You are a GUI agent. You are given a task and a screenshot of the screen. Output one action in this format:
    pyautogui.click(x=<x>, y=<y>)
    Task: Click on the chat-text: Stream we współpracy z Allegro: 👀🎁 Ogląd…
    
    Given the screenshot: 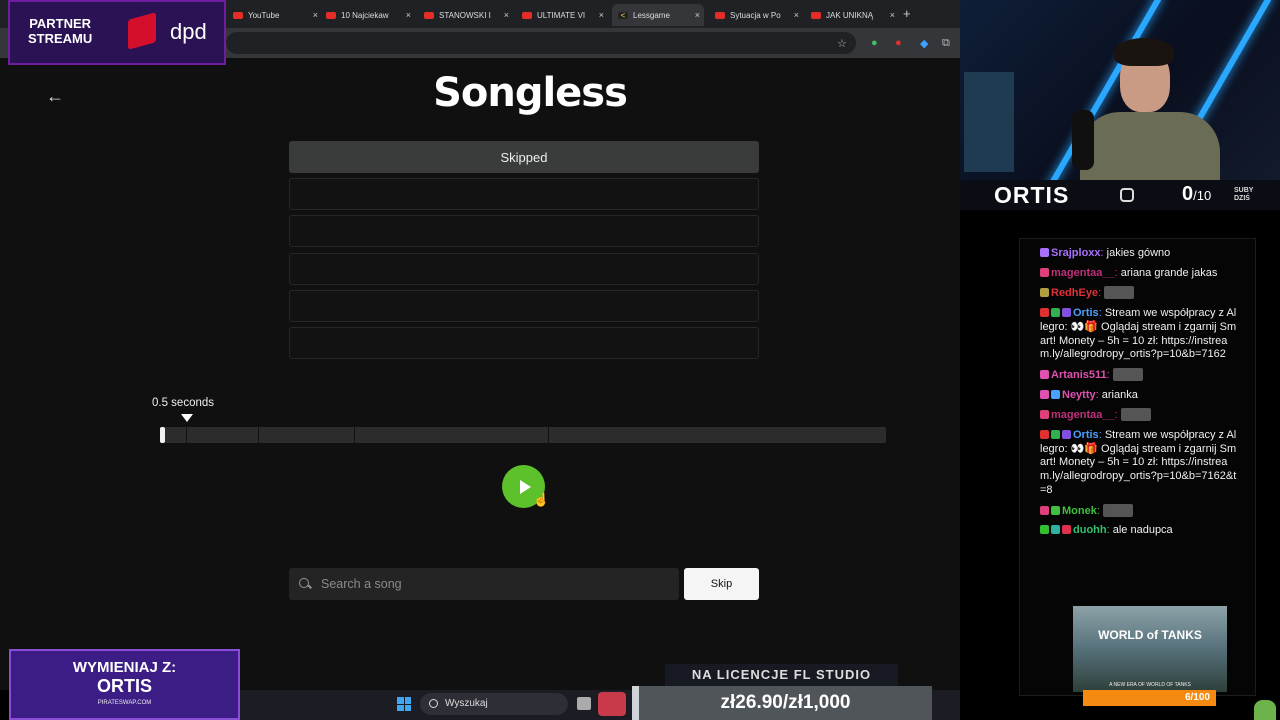 What is the action you would take?
    pyautogui.click(x=1138, y=462)
    